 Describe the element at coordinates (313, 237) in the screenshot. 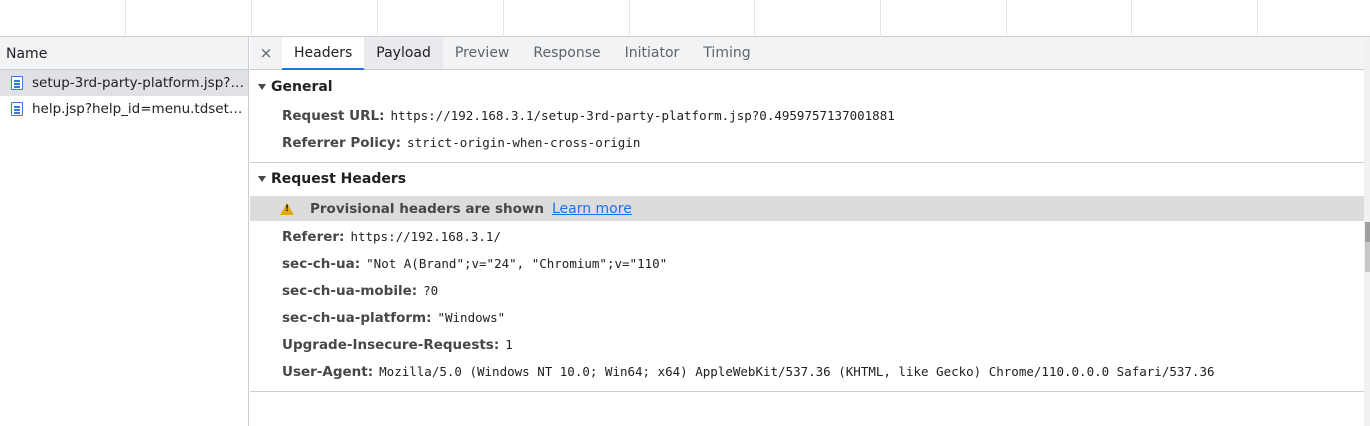

I see `header-key: Referer:` at that location.